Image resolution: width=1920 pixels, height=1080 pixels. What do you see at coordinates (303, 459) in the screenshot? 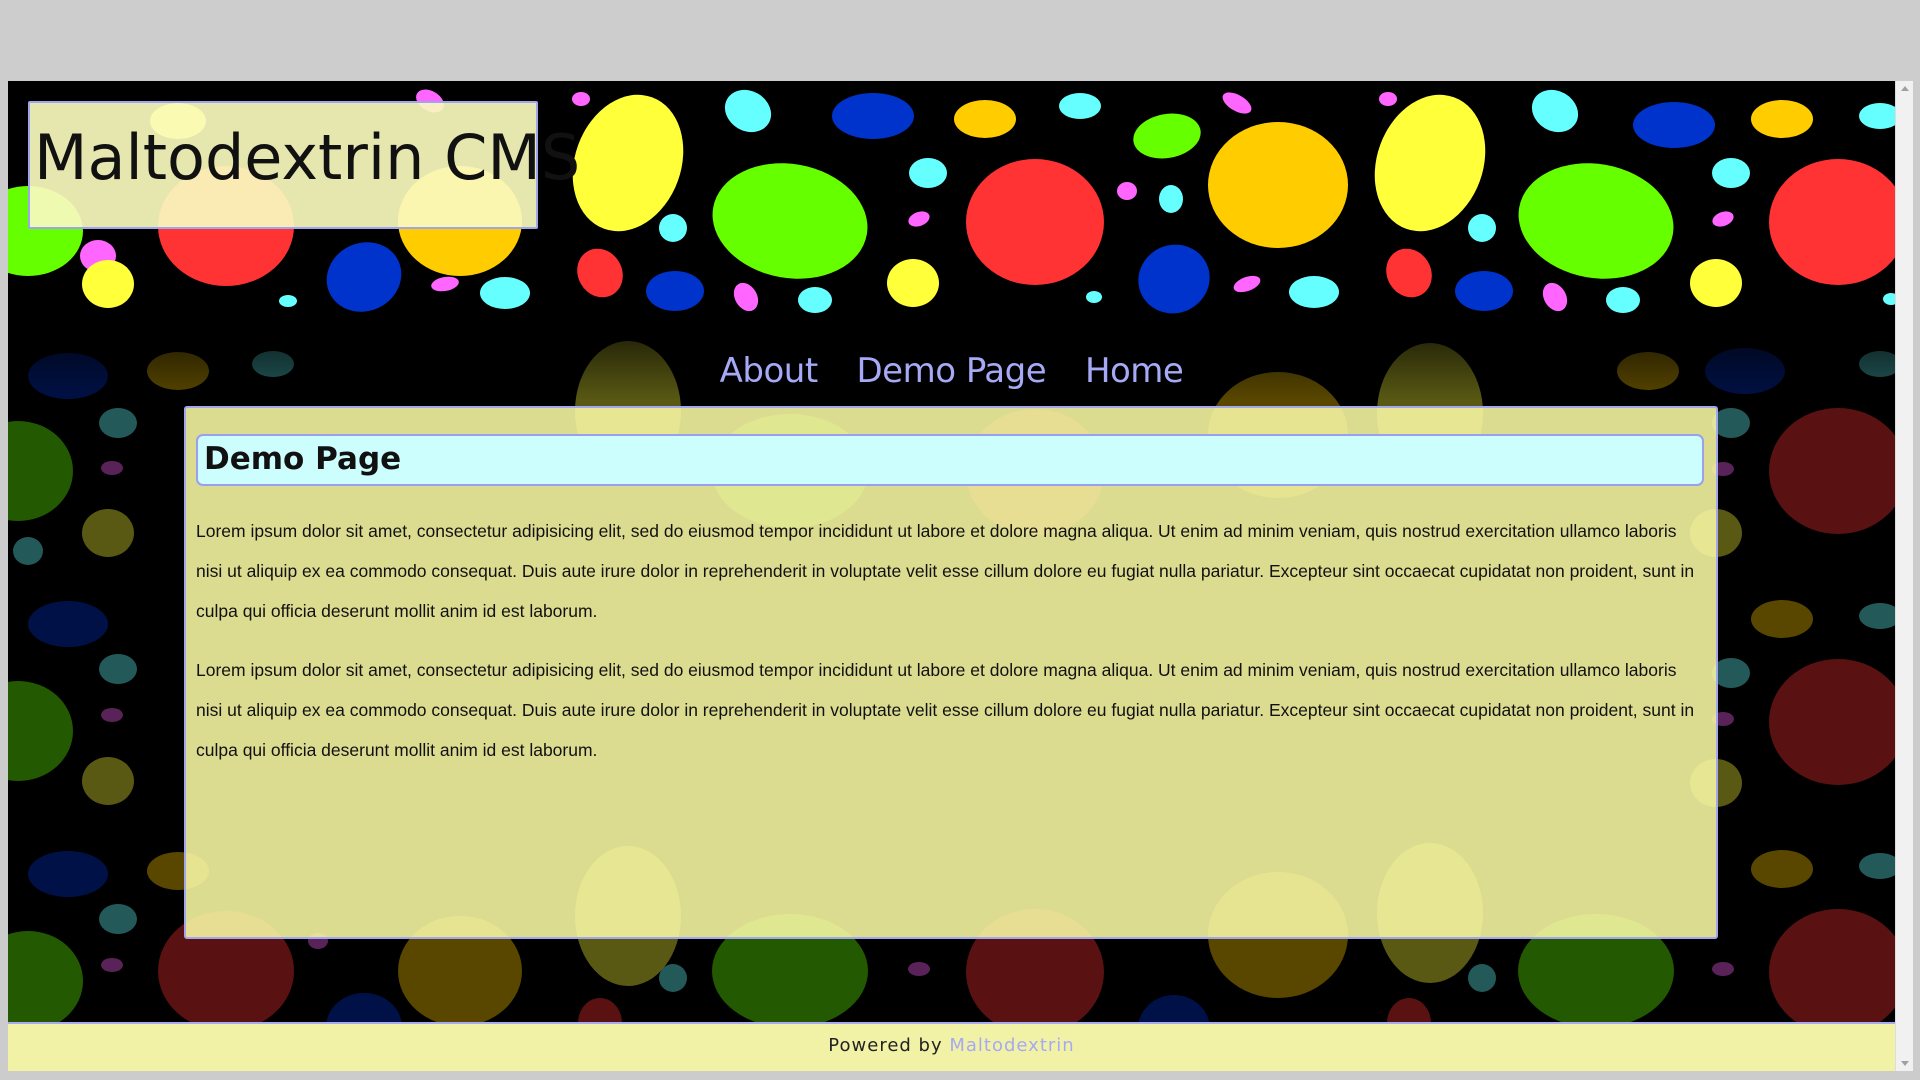
I see `page-heading: Demo Page` at bounding box center [303, 459].